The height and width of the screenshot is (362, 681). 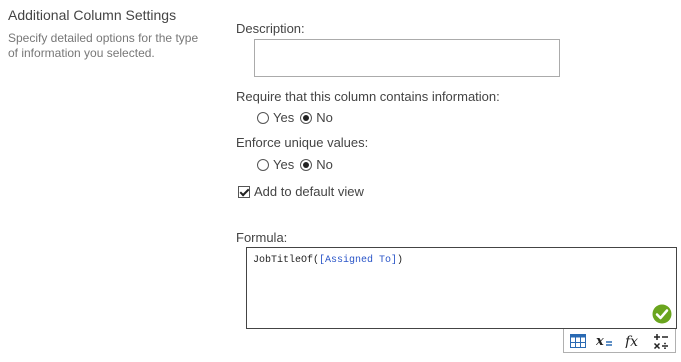 What do you see at coordinates (309, 191) in the screenshot?
I see `default-view-label: Add to default view` at bounding box center [309, 191].